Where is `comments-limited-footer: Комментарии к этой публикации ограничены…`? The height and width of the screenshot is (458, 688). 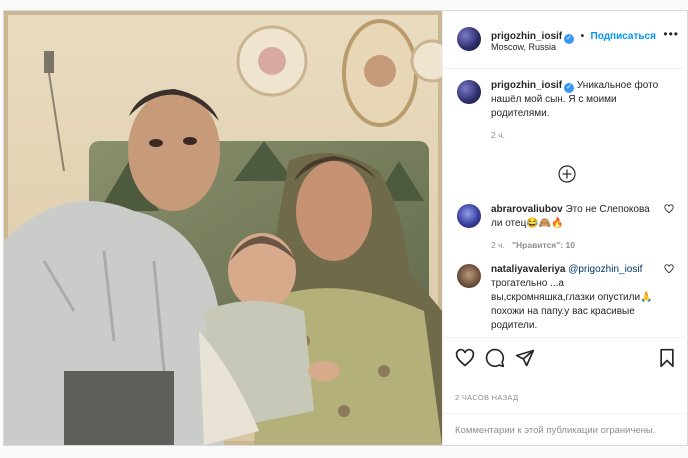 comments-limited-footer: Комментарии к этой публикации ограничены… is located at coordinates (565, 429).